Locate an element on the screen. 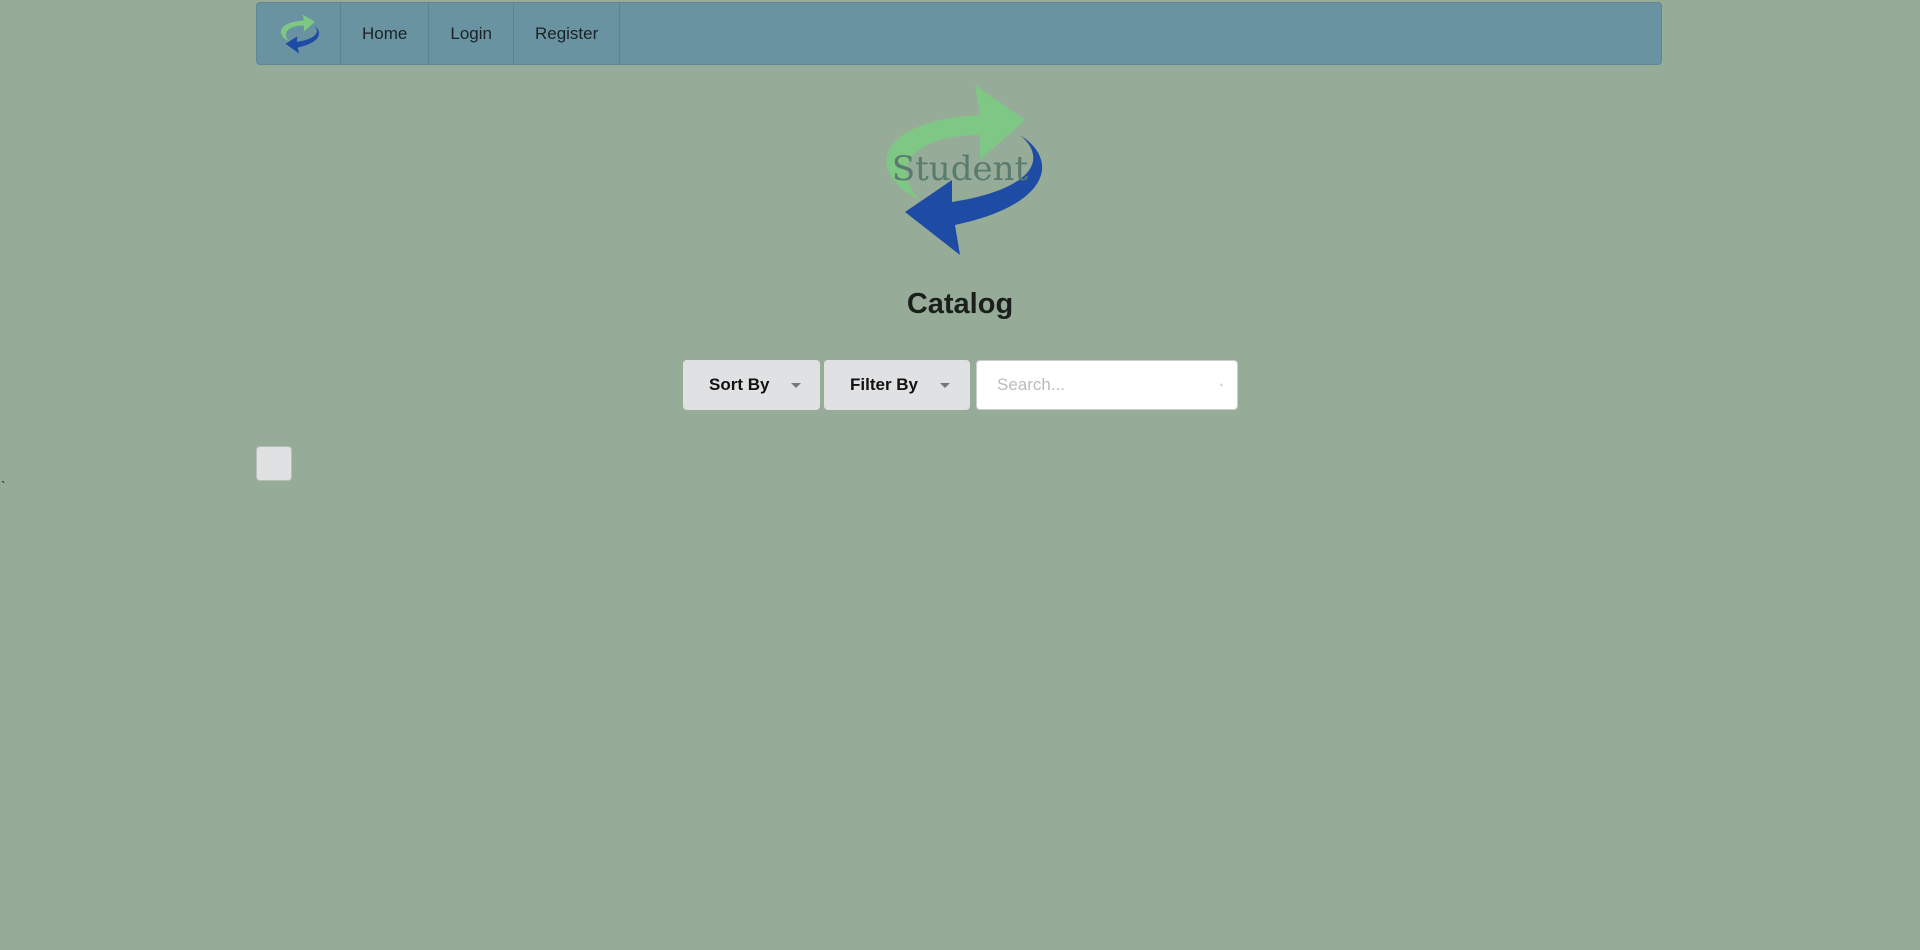  nav-home: Home is located at coordinates (385, 33).